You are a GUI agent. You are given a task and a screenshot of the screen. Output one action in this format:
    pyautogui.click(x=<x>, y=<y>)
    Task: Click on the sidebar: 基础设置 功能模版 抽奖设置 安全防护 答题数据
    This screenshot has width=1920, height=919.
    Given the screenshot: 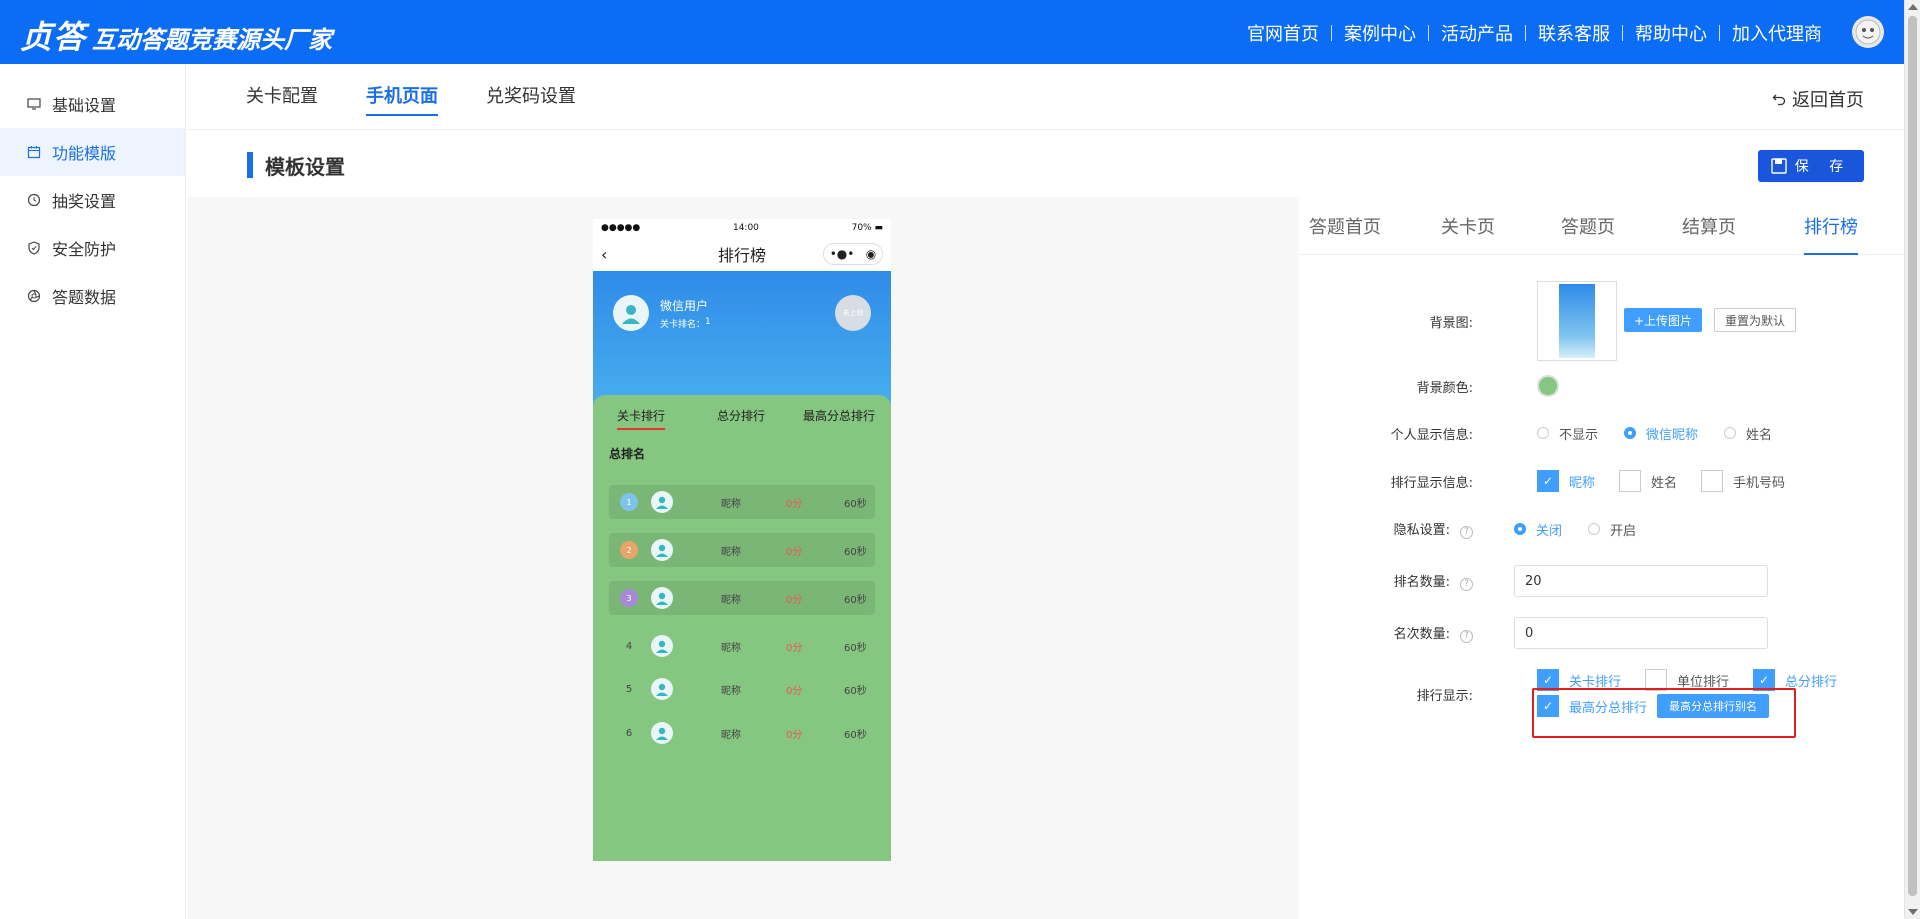 What is the action you would take?
    pyautogui.click(x=93, y=491)
    